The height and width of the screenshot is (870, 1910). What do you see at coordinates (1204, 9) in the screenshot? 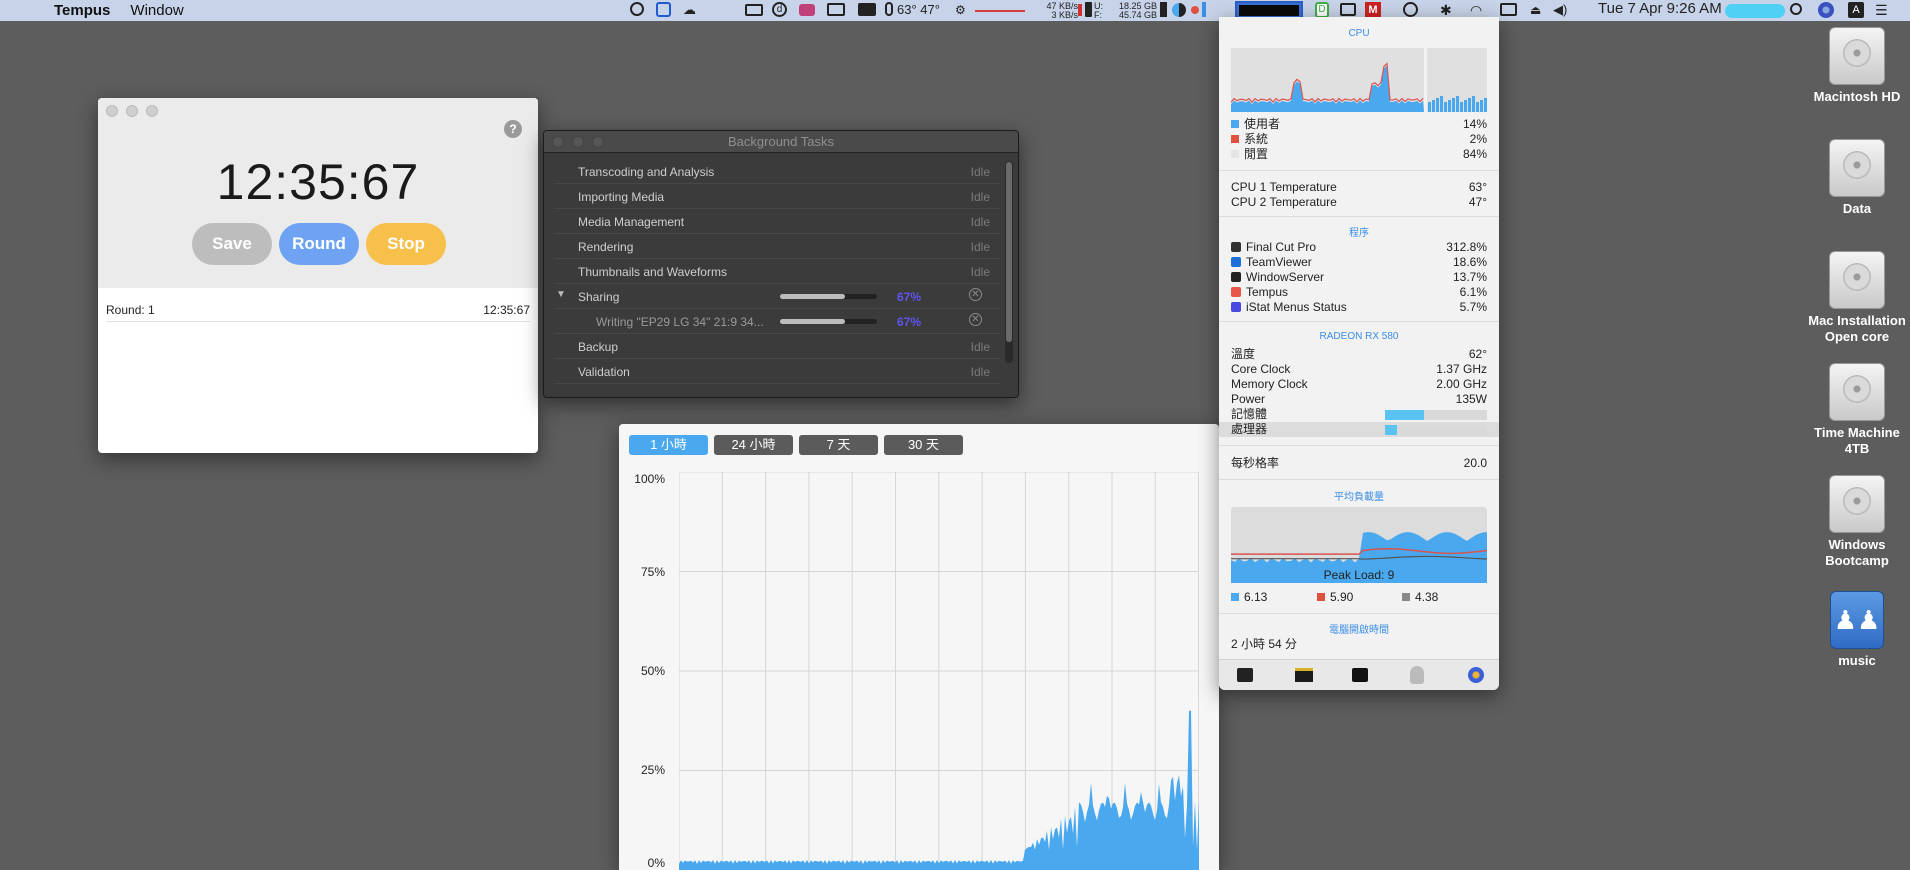
I see `istat-memory-icon` at bounding box center [1204, 9].